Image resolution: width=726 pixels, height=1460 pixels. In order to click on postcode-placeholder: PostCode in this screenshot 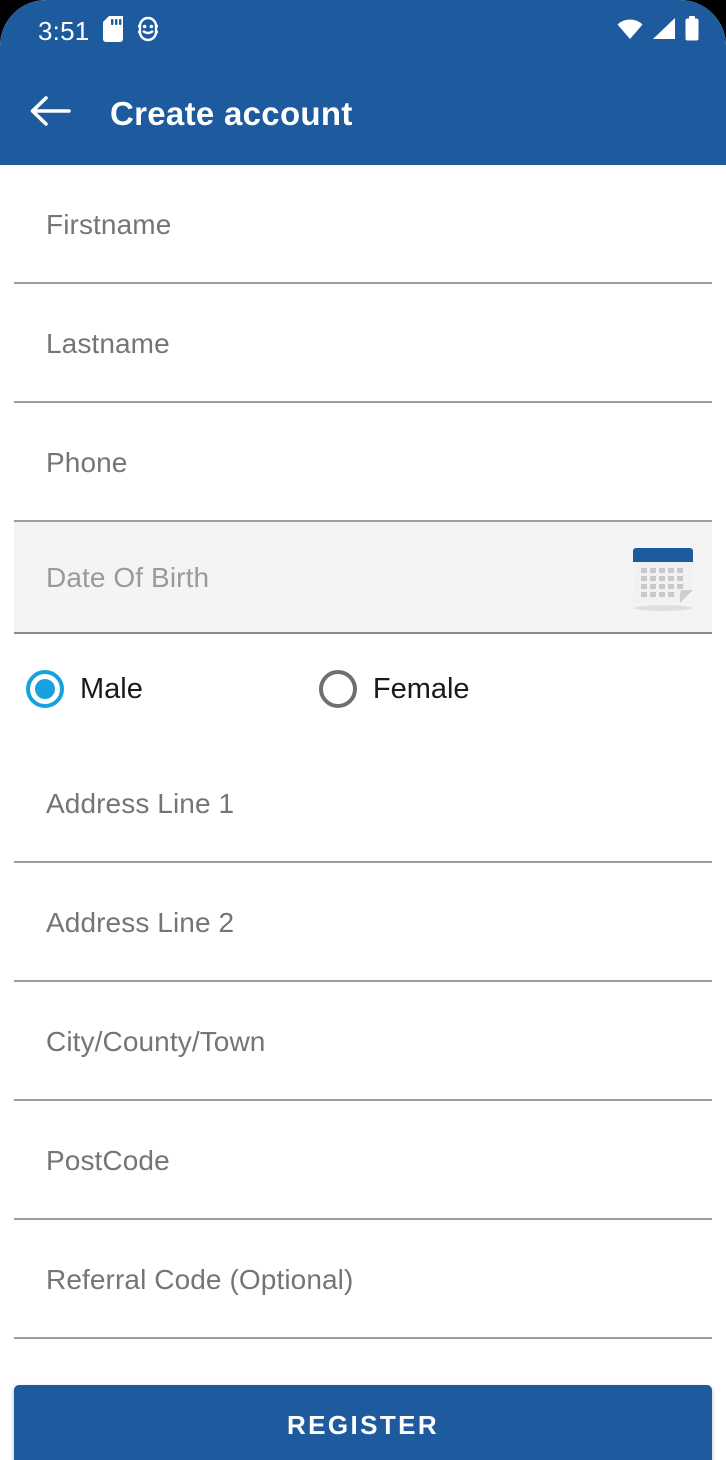, I will do `click(108, 1160)`.